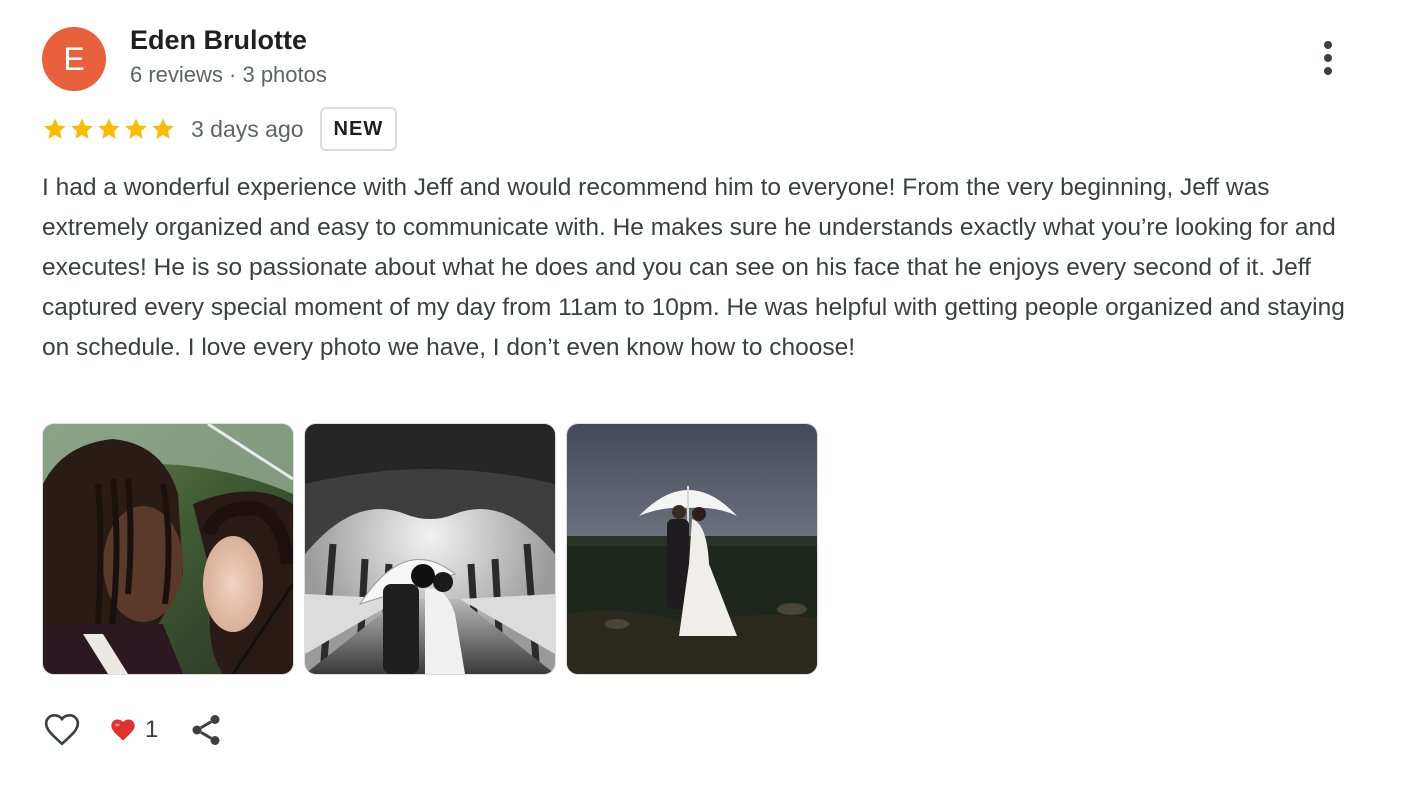 The image size is (1414, 788). I want to click on red-heart-icon, so click(123, 730).